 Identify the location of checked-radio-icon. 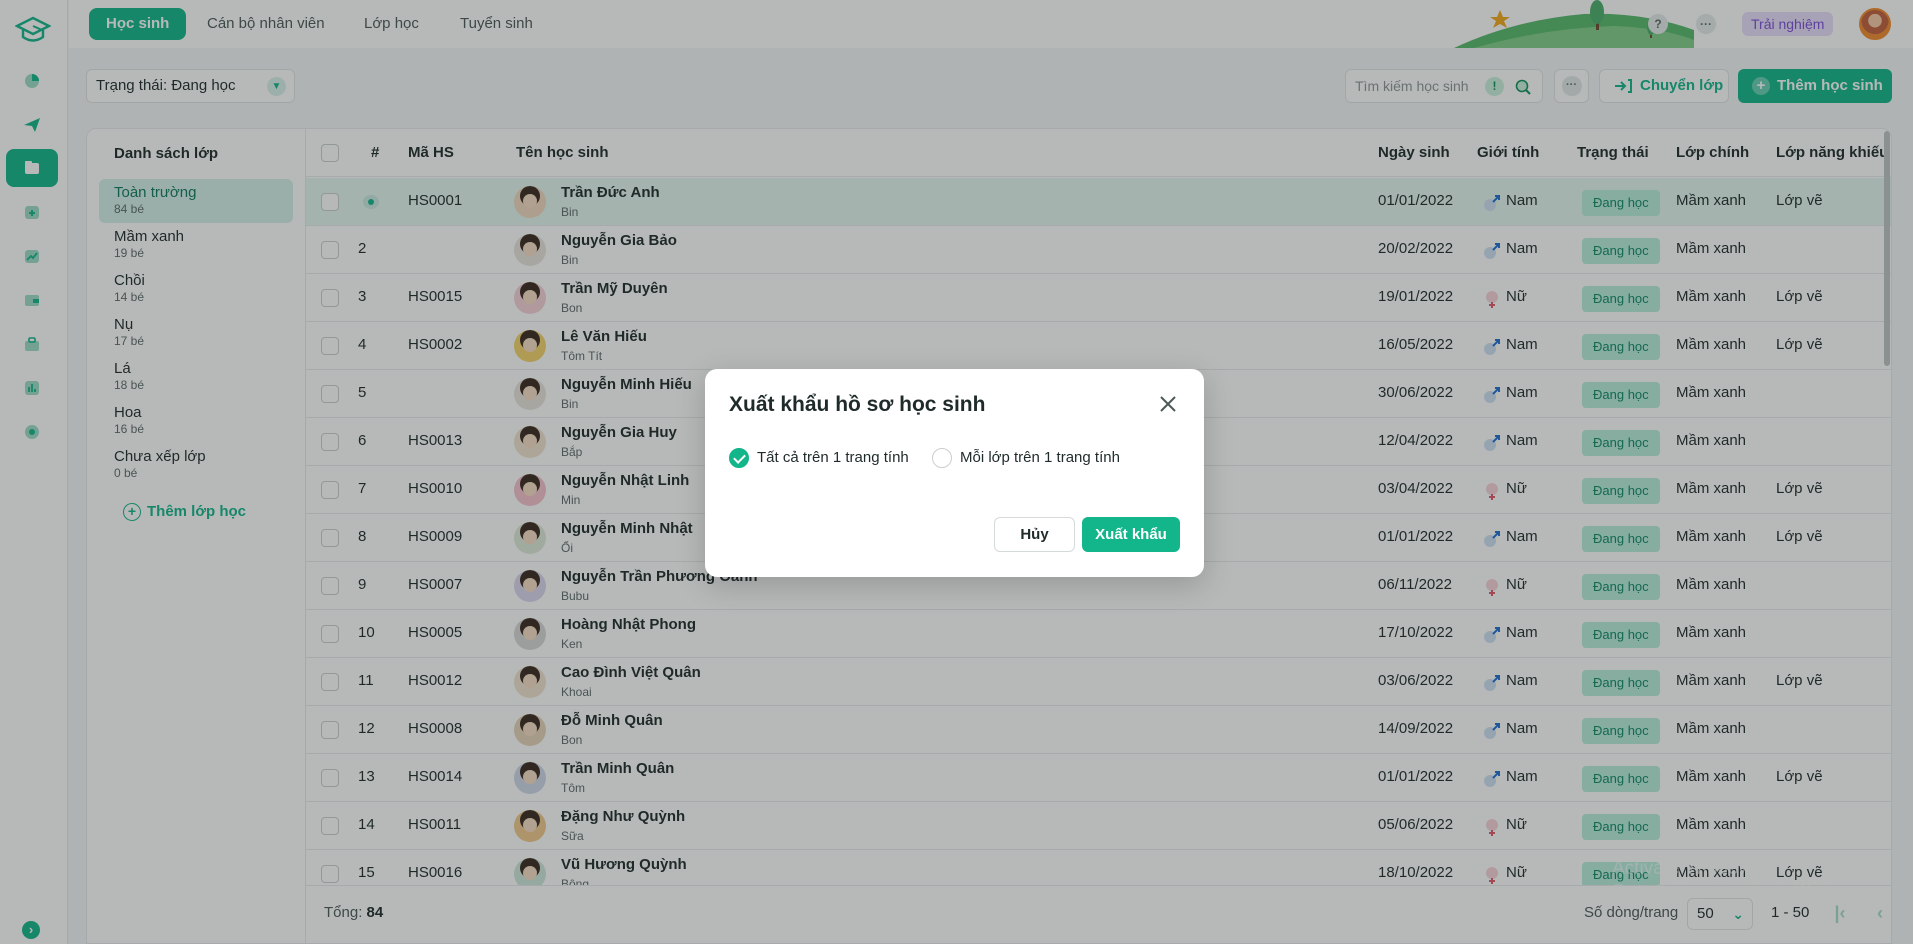
(739, 458).